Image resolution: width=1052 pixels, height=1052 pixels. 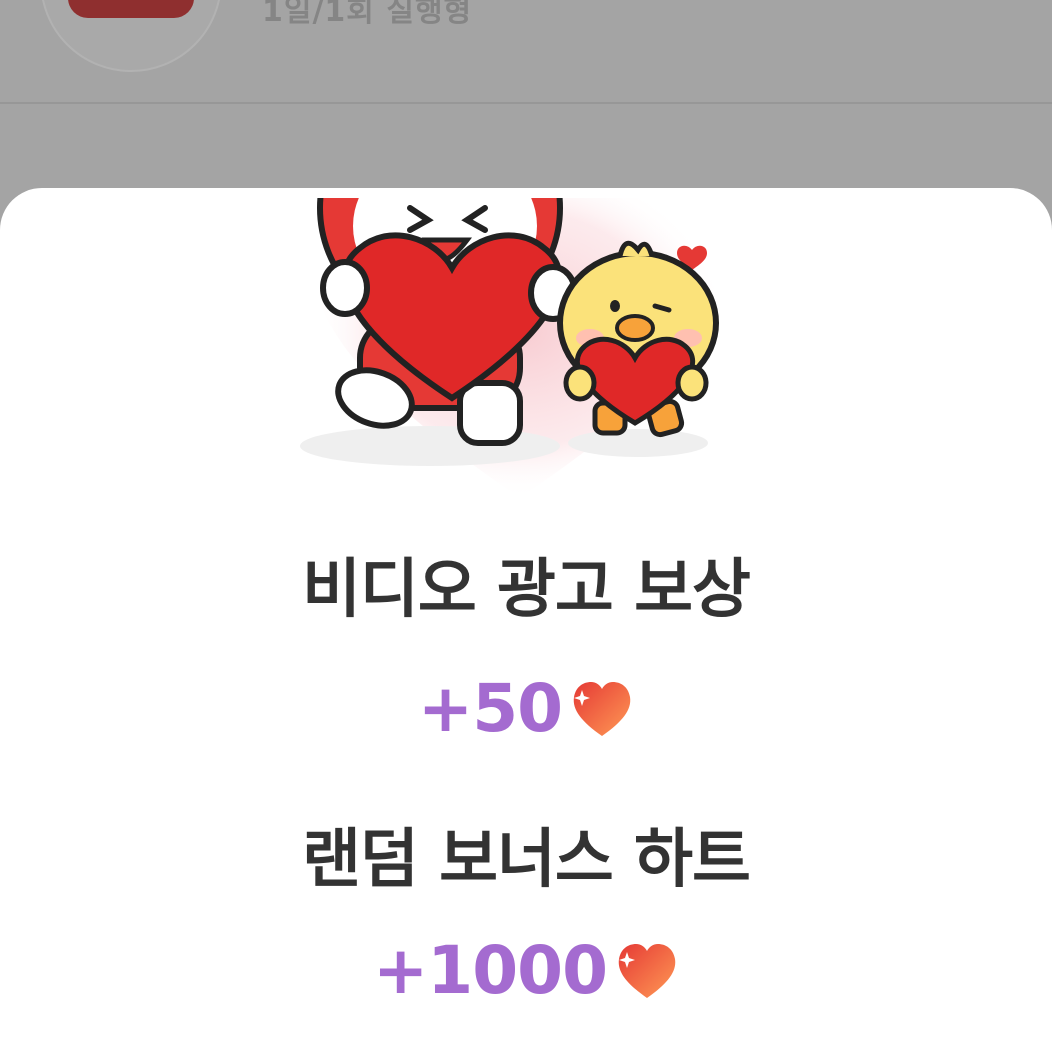 I want to click on random-bonus-title: 랜덤 보너스 하트, so click(x=526, y=860).